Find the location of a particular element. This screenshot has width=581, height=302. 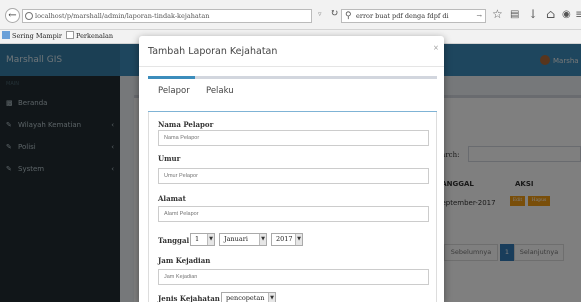

bookmark-perkenalan: Perkenalan is located at coordinates (89, 36).